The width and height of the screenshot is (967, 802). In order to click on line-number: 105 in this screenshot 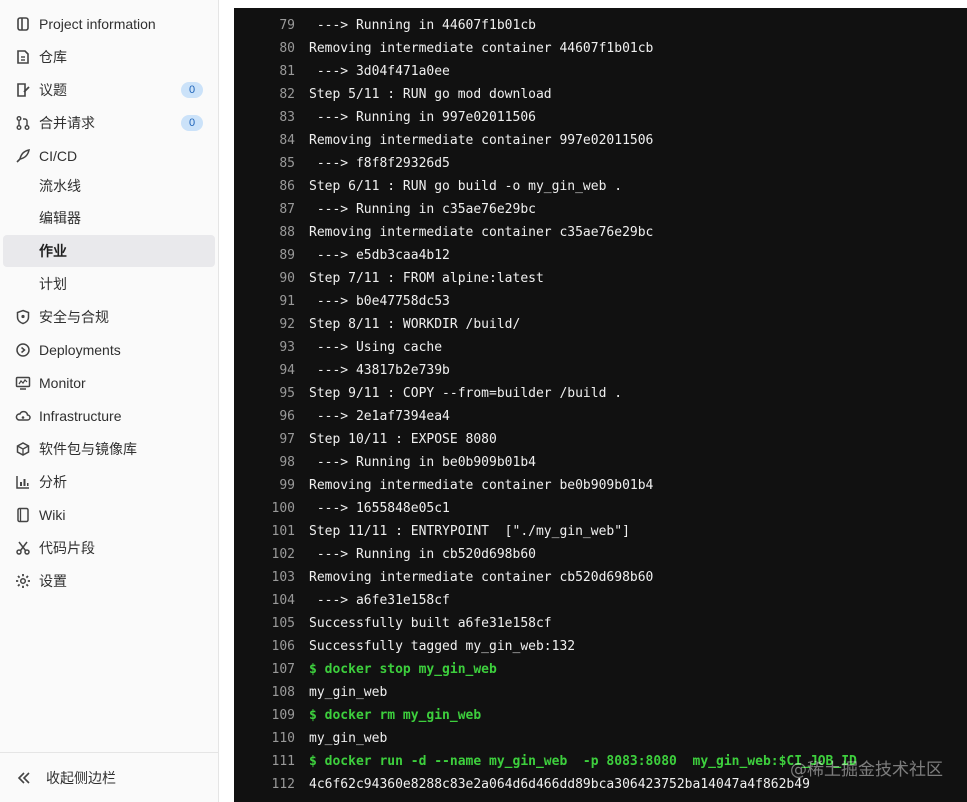, I will do `click(264, 623)`.